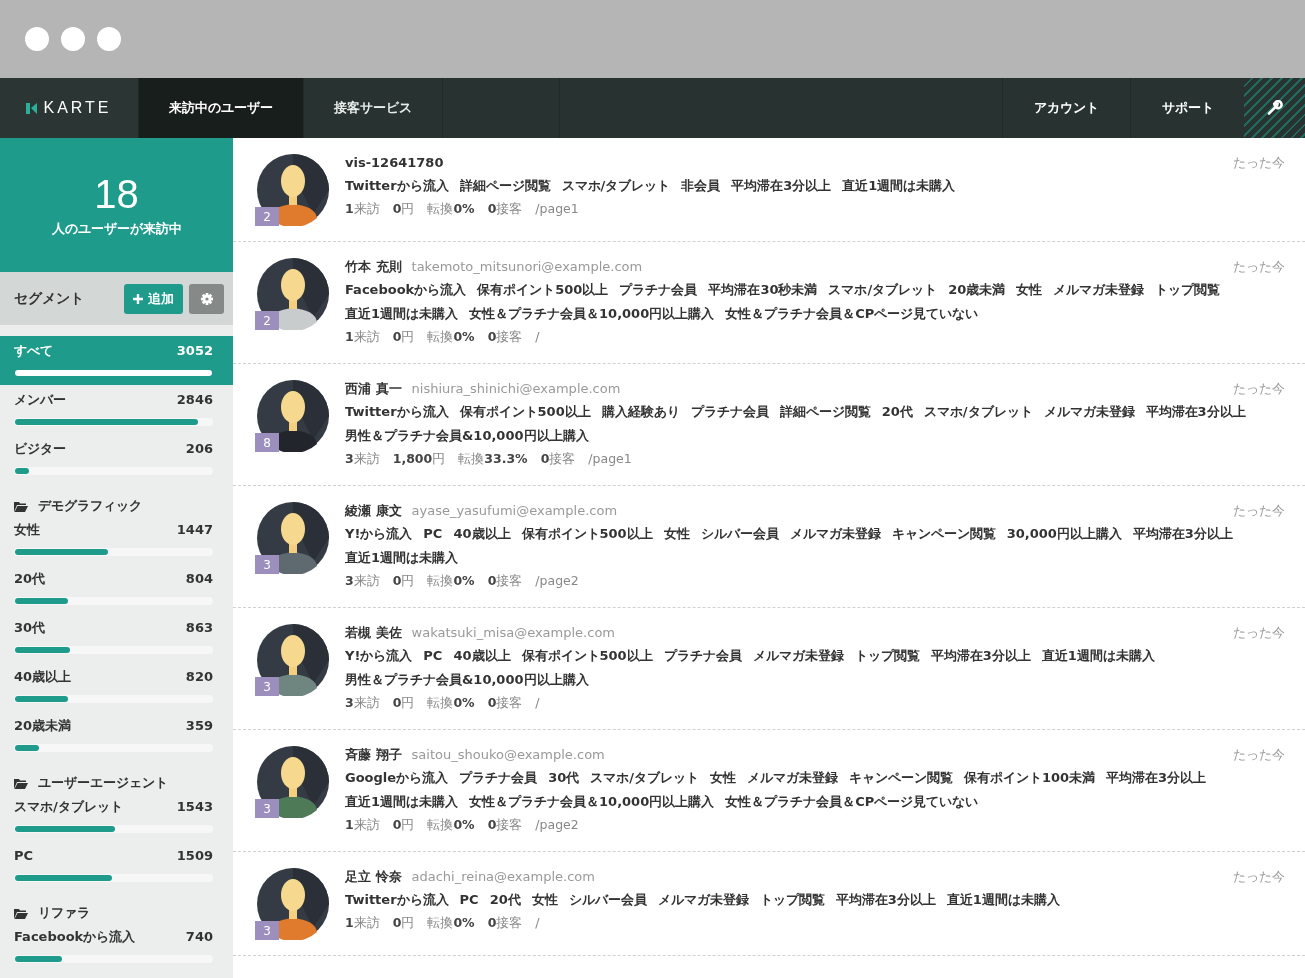 This screenshot has height=978, width=1305. I want to click on segment-label: メンバー, so click(40, 400).